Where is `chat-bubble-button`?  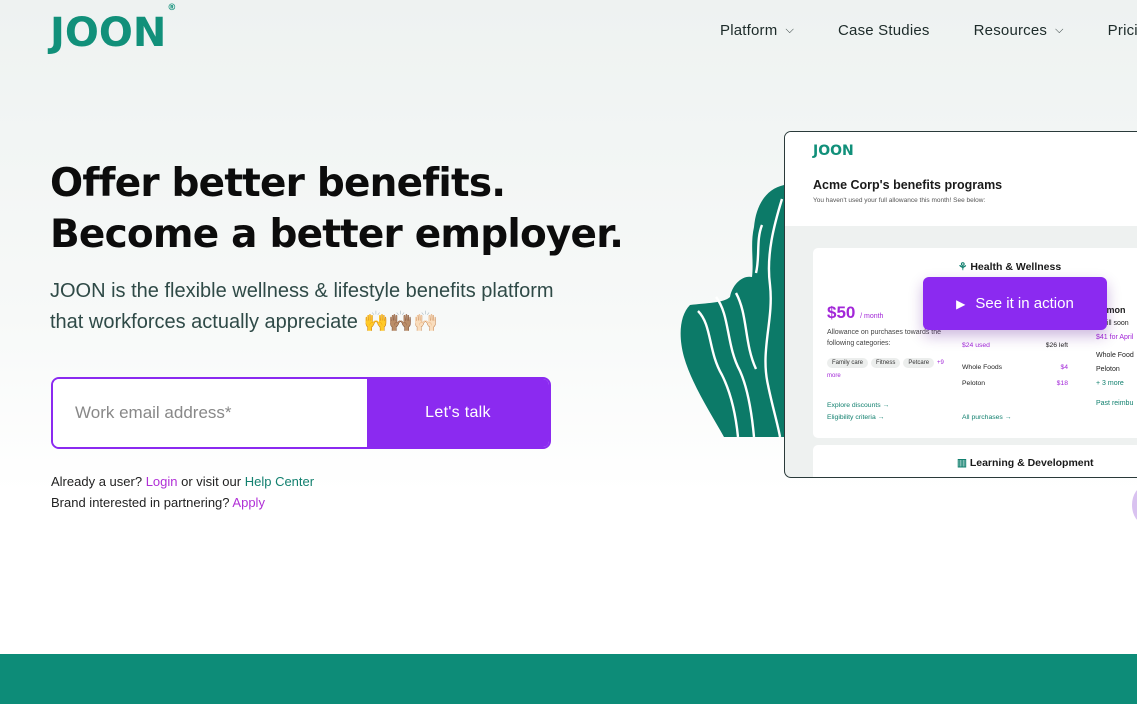
chat-bubble-button is located at coordinates (1134, 505).